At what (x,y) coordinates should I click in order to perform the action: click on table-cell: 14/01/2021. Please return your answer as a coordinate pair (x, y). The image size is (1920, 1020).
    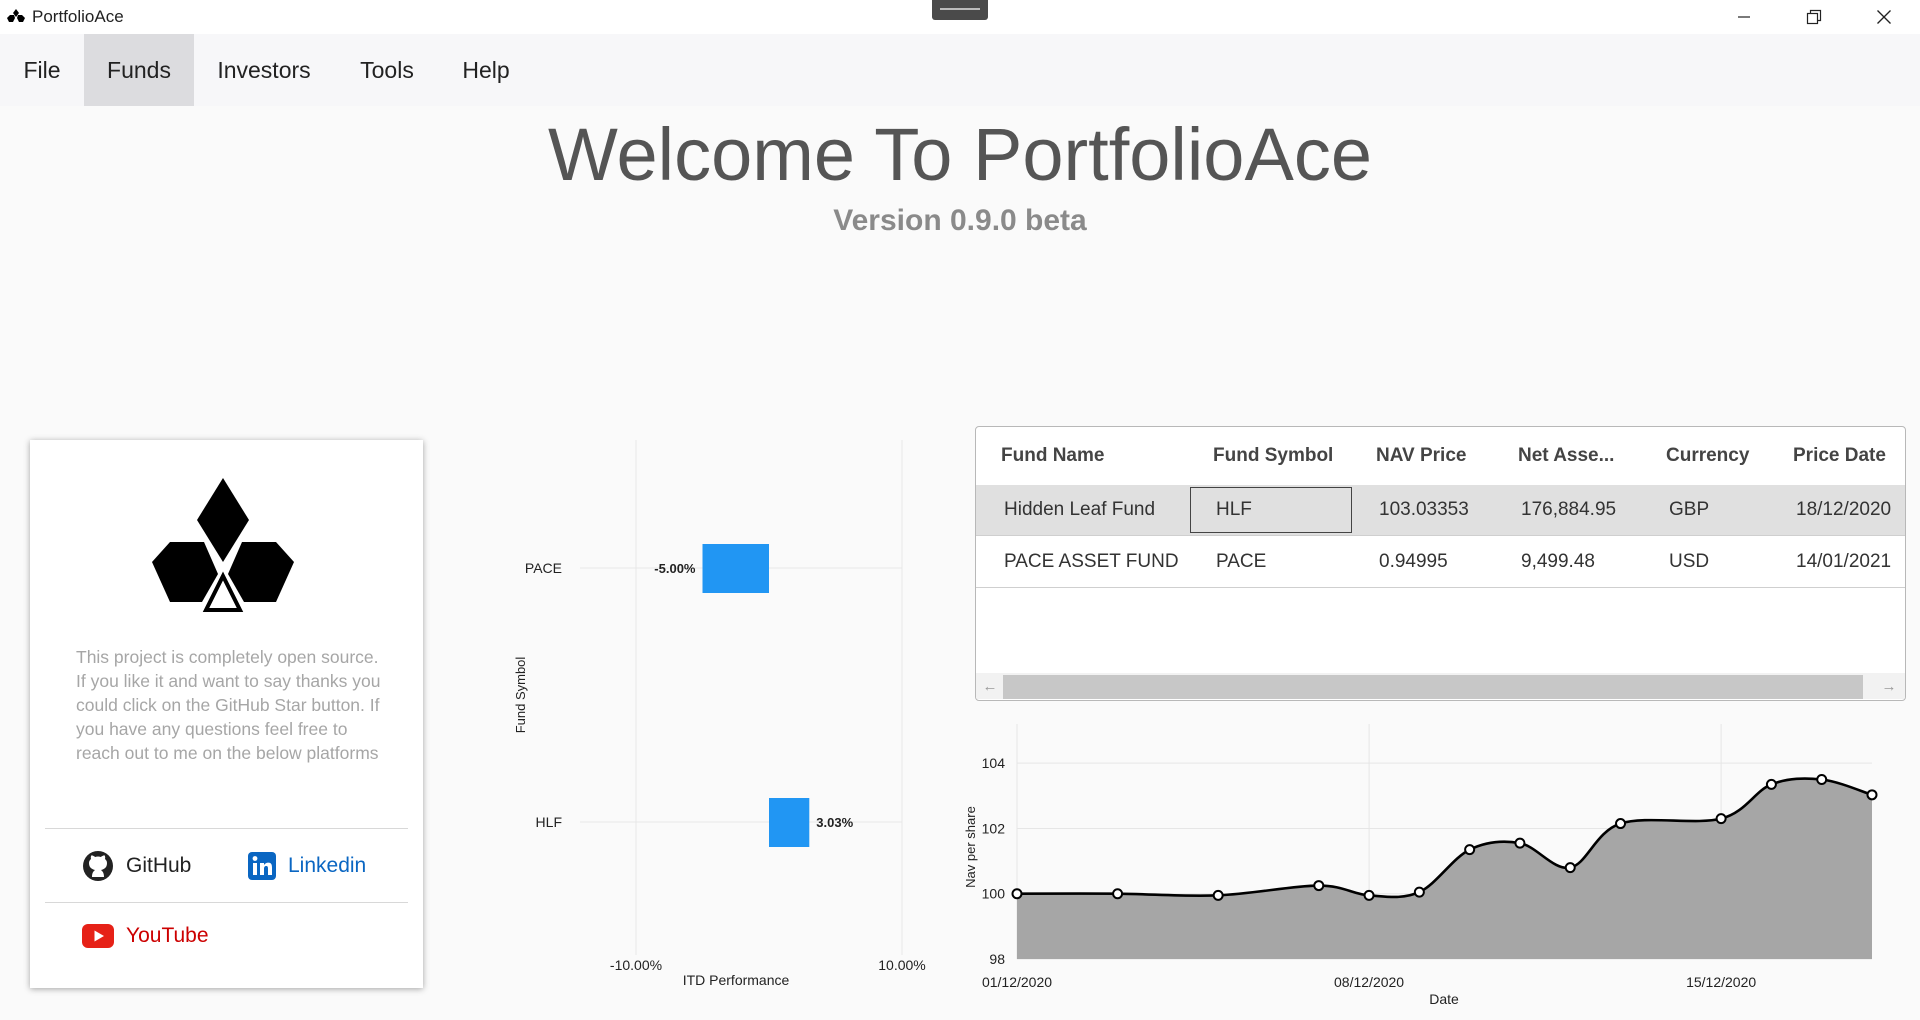
    Looking at the image, I should click on (1843, 562).